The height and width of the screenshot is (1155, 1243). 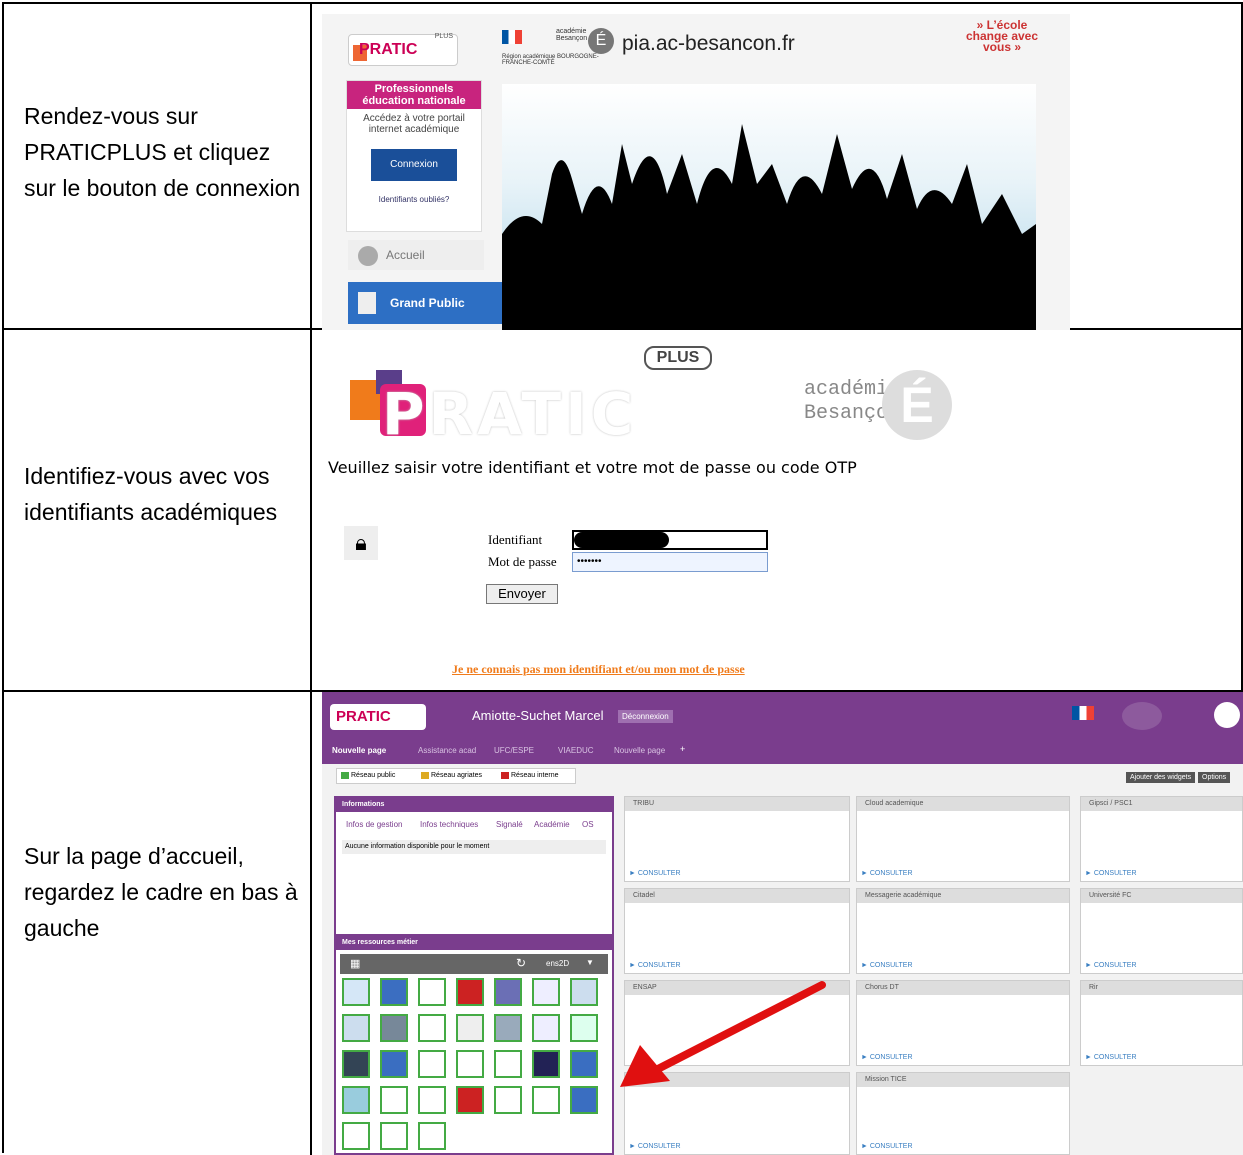 What do you see at coordinates (361, 543) in the screenshot?
I see `lock-icon: 🔒︎` at bounding box center [361, 543].